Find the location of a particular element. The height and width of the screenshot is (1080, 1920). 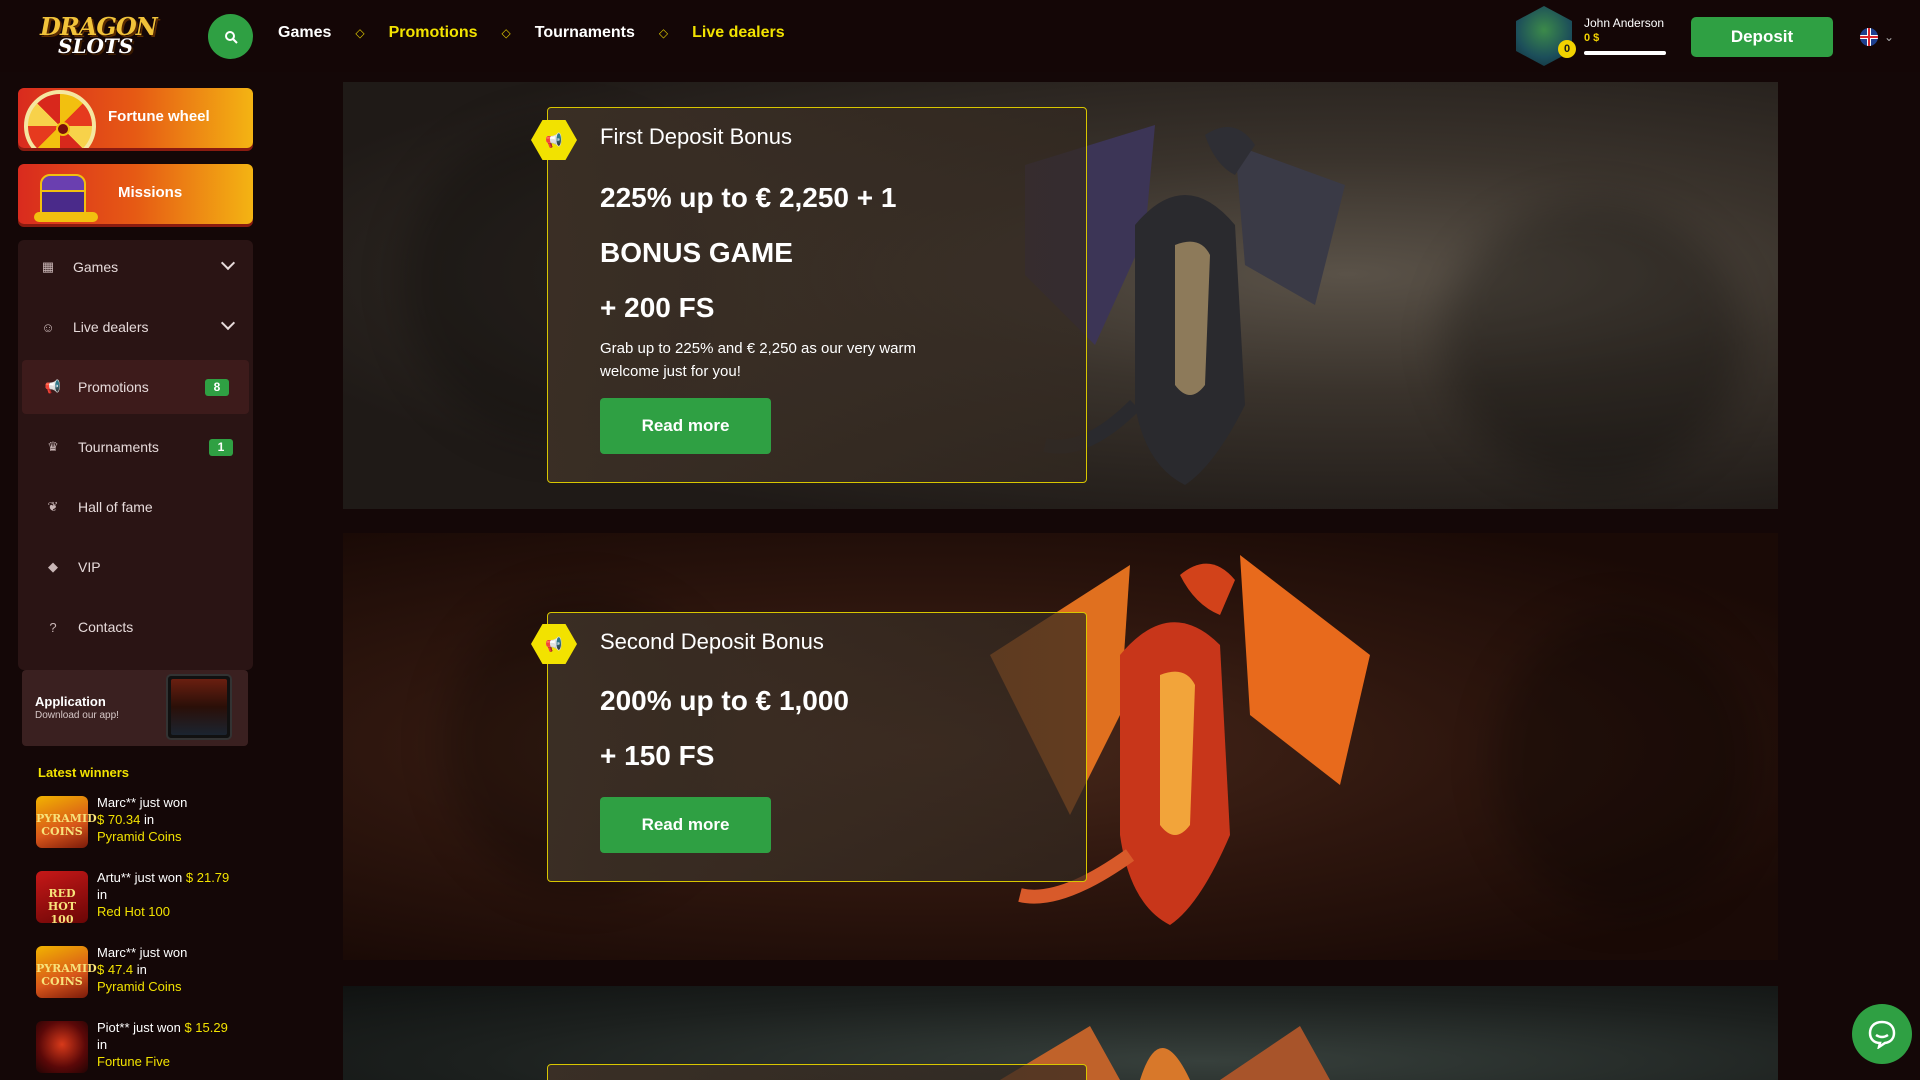

sidebar-item-label: VIP is located at coordinates (89, 567).